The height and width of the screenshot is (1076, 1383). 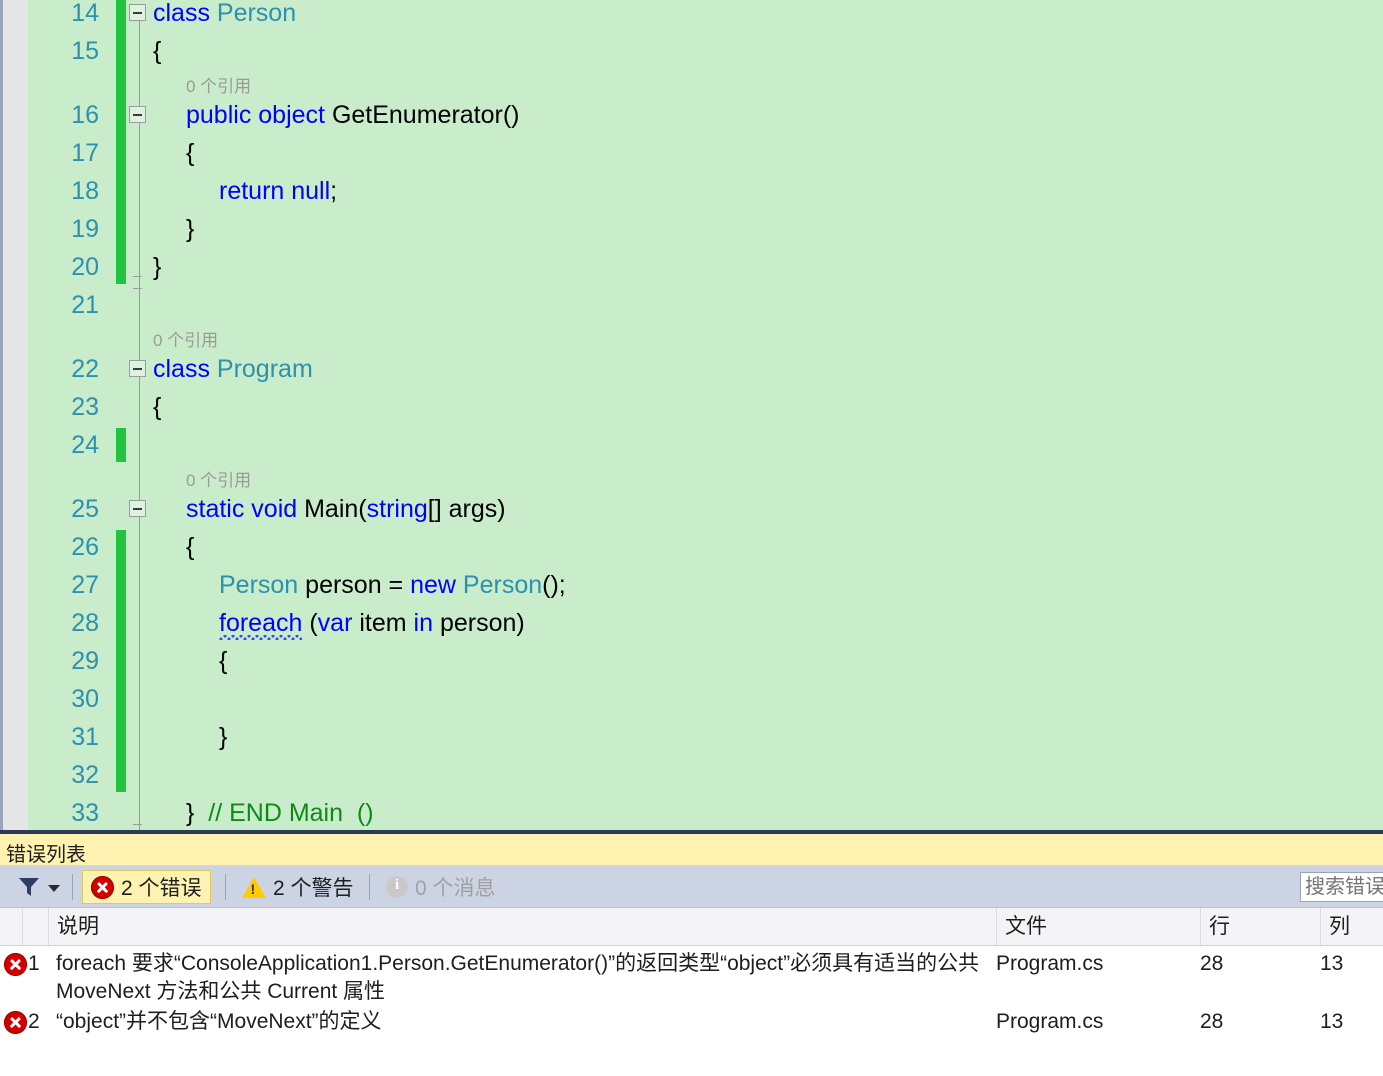 What do you see at coordinates (85, 51) in the screenshot?
I see `line-number: 15` at bounding box center [85, 51].